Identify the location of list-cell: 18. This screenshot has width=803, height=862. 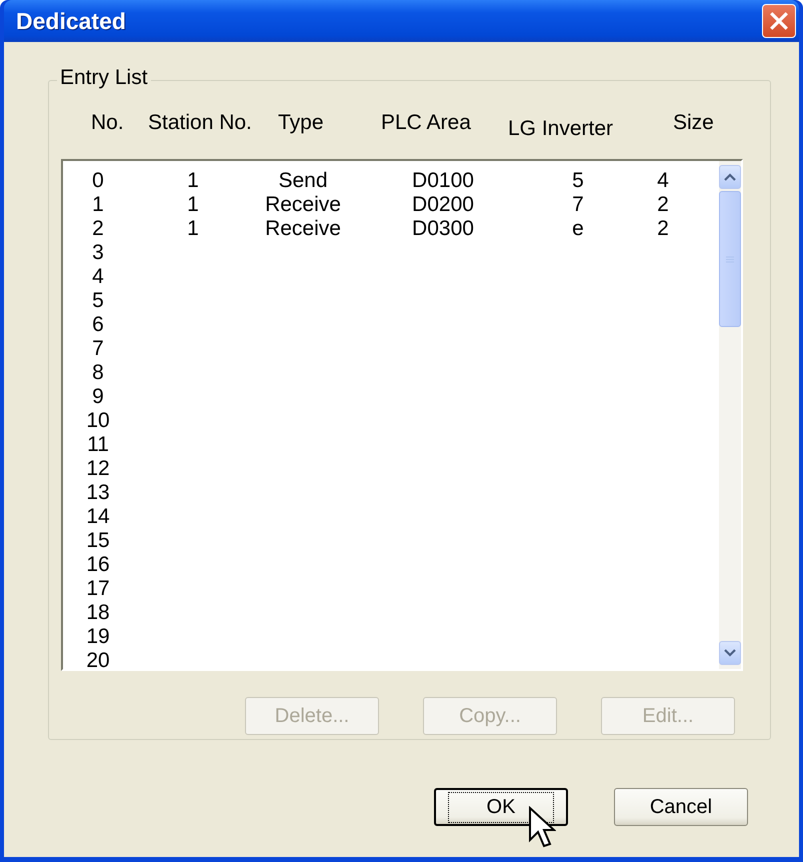
(98, 613).